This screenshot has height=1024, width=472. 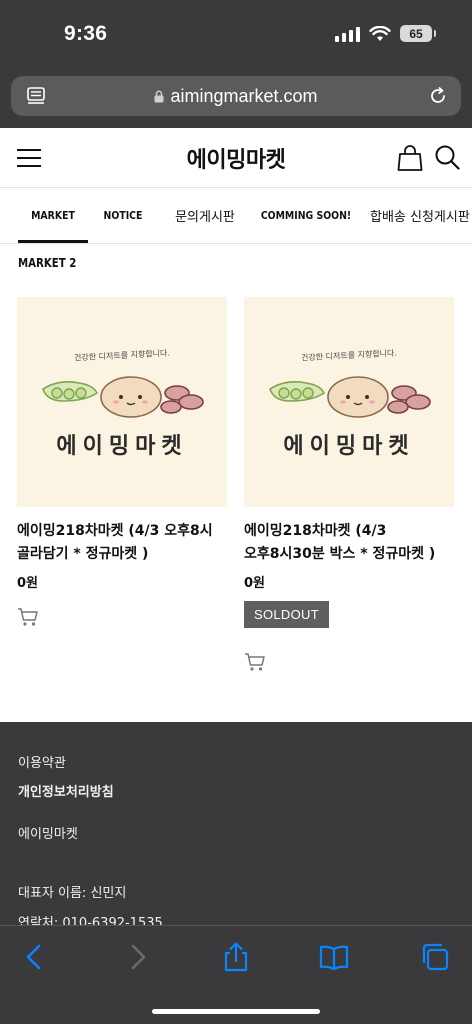 What do you see at coordinates (347, 34) in the screenshot?
I see `cellular-signal-icon` at bounding box center [347, 34].